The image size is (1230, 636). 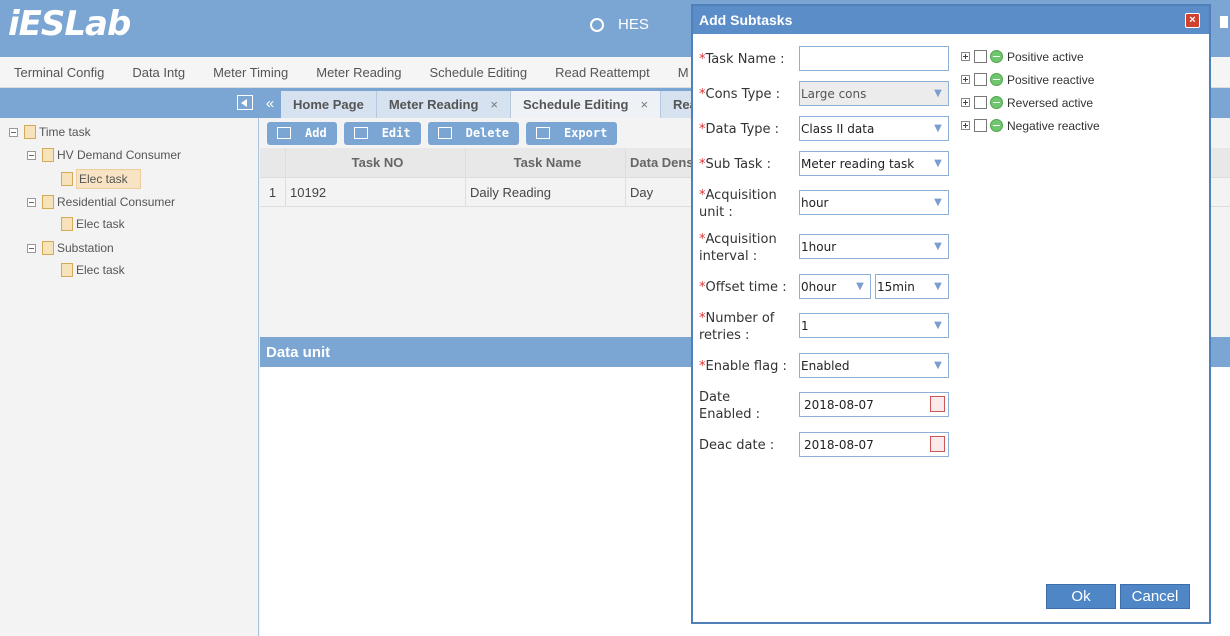 What do you see at coordinates (376, 162) in the screenshot?
I see `column-task-no: Task NO` at bounding box center [376, 162].